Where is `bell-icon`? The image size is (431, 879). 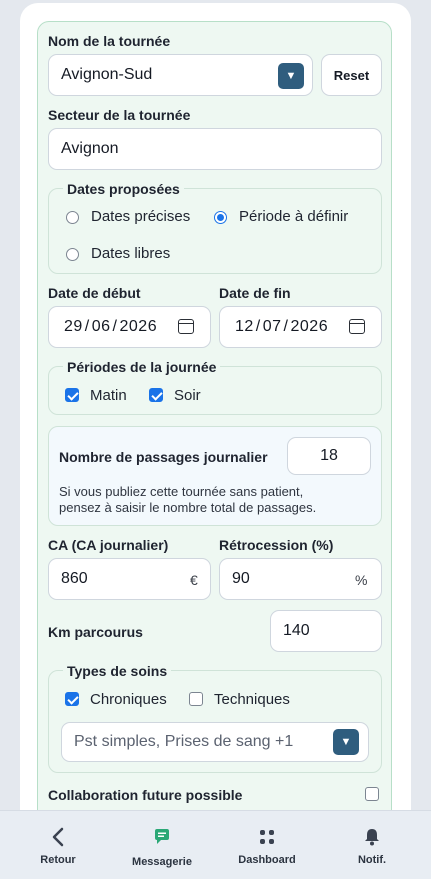
bell-icon is located at coordinates (372, 837).